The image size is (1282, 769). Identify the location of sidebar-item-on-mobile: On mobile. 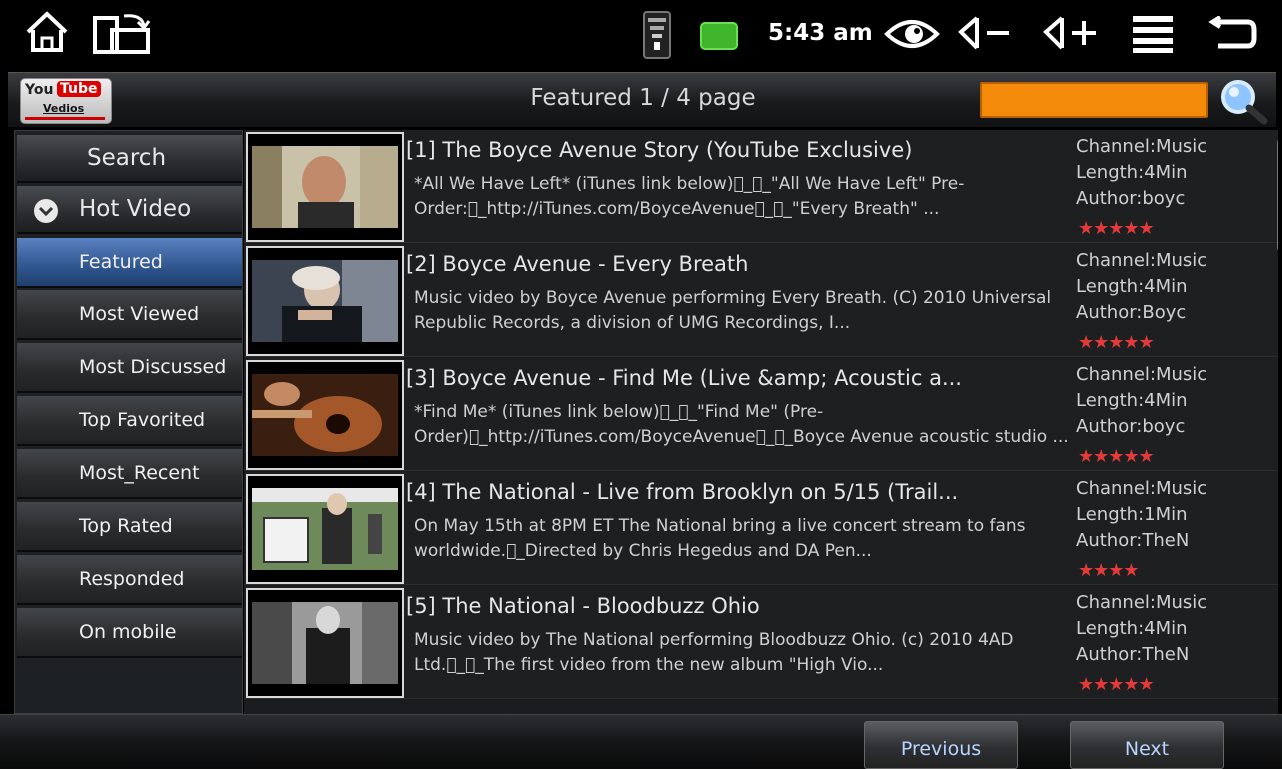
(129, 633).